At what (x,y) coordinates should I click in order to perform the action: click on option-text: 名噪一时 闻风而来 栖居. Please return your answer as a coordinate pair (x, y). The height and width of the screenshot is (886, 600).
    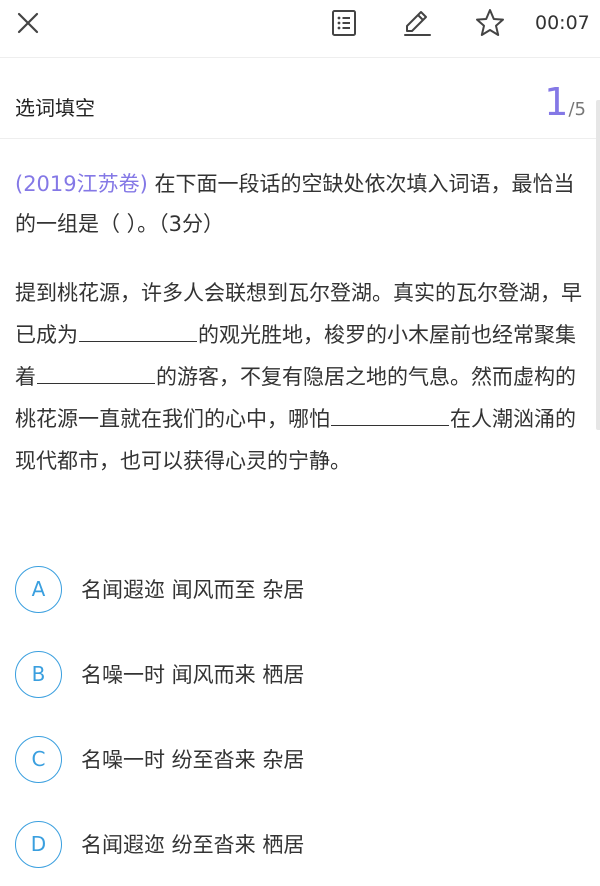
    Looking at the image, I should click on (193, 675).